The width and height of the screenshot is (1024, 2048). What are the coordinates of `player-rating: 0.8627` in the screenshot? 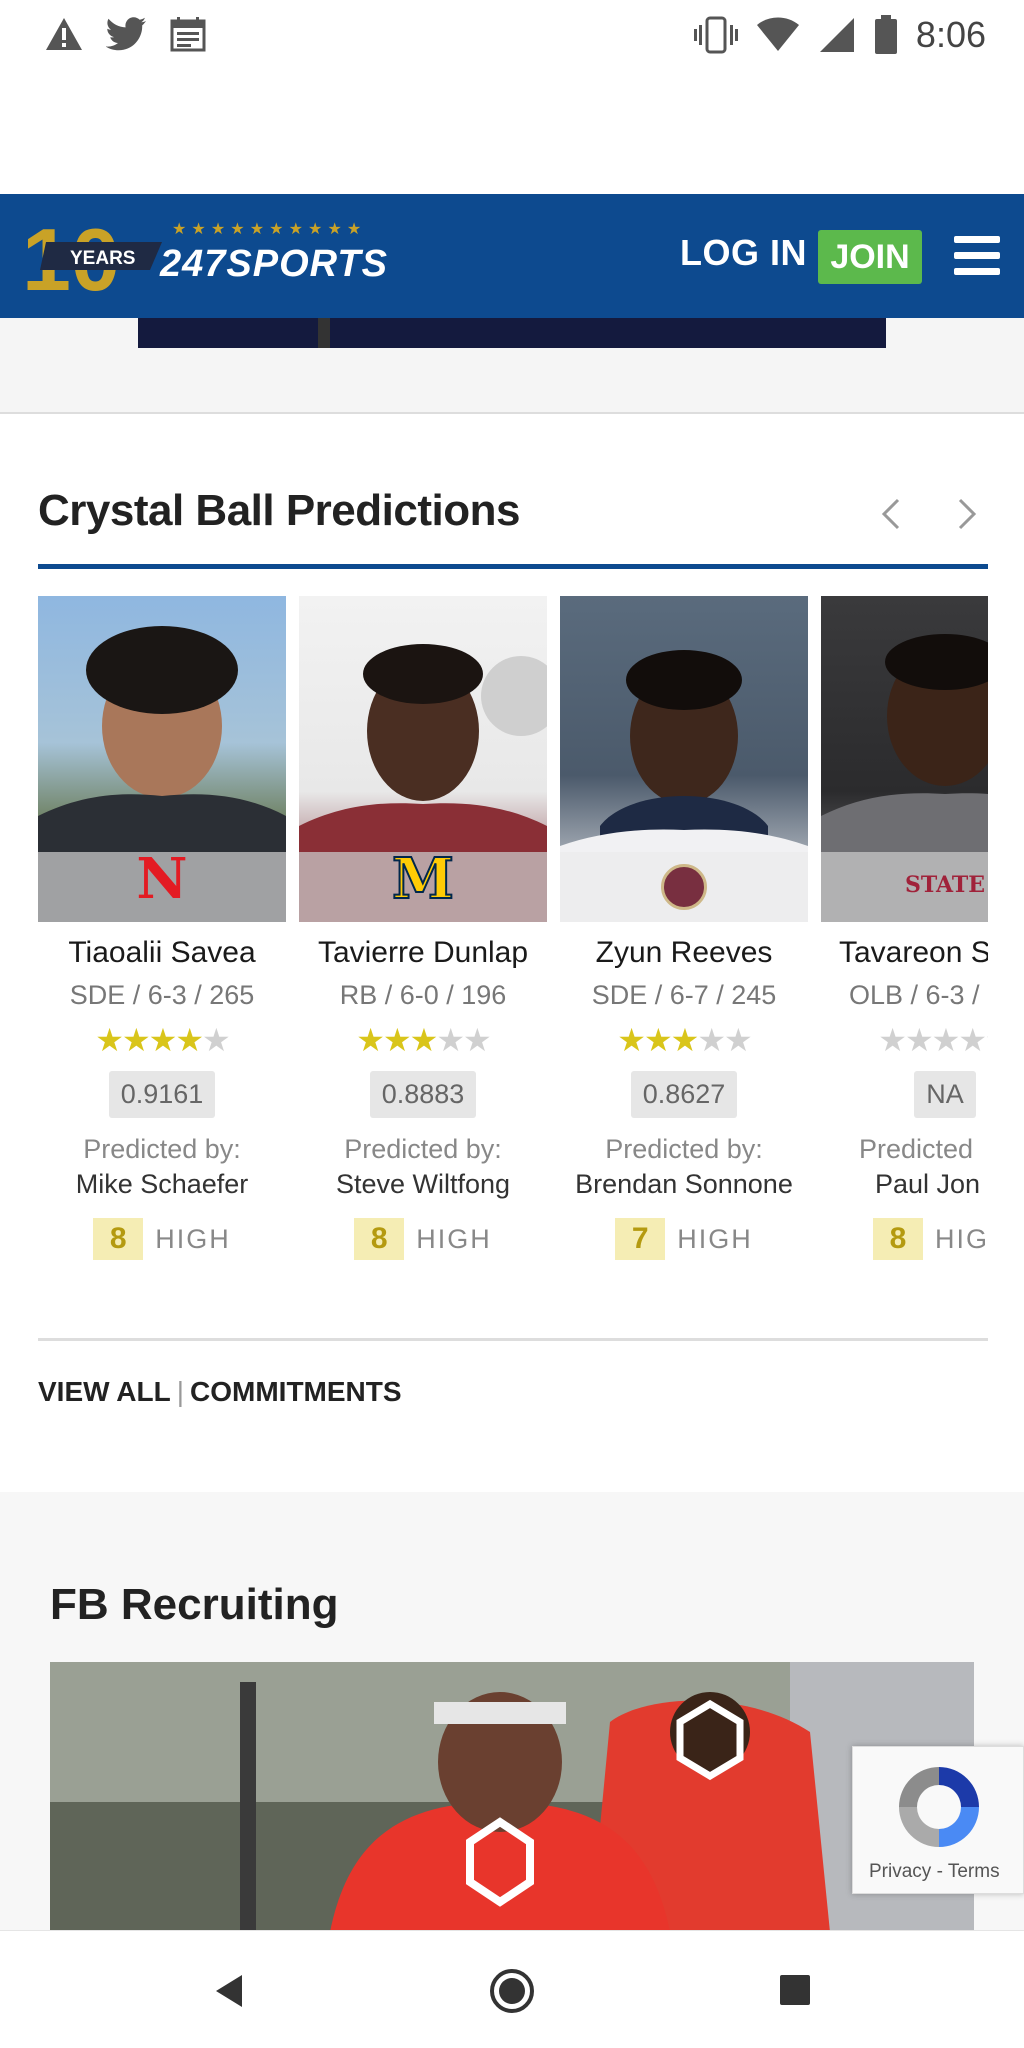 It's located at (684, 1094).